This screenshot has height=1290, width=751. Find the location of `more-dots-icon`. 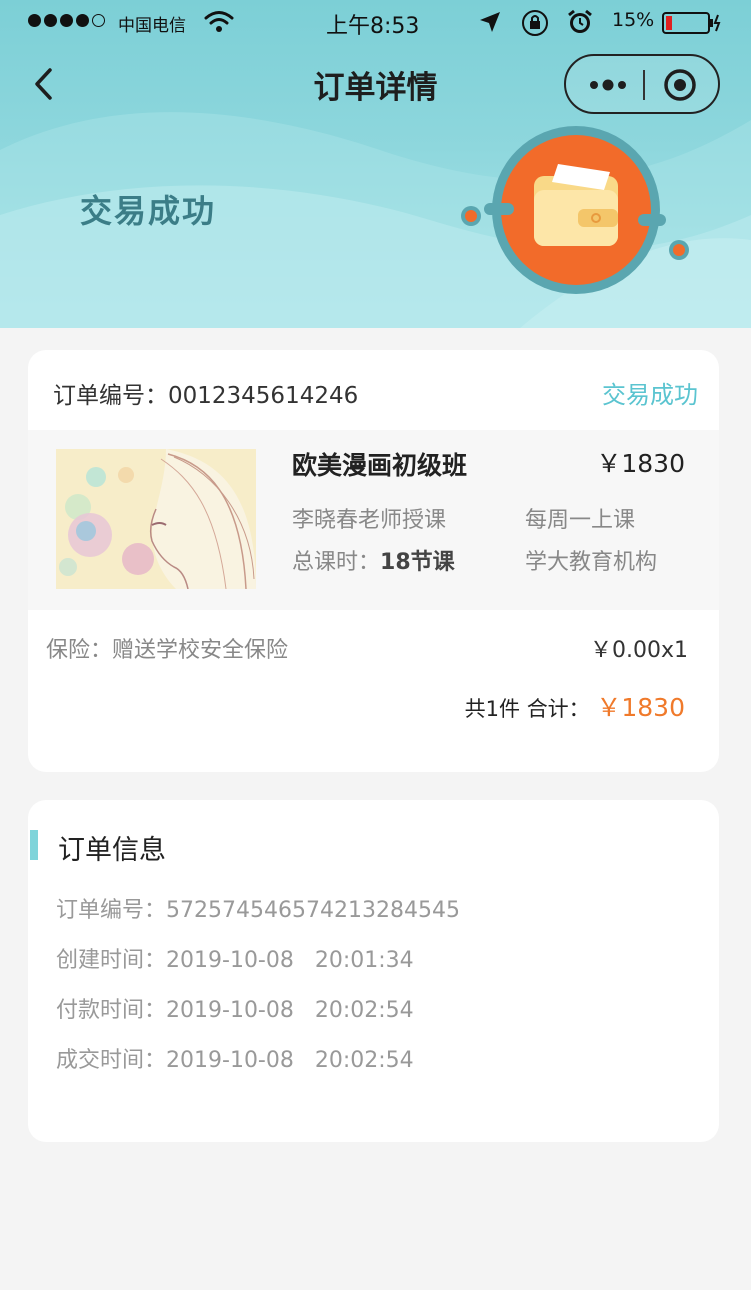

more-dots-icon is located at coordinates (612, 85).